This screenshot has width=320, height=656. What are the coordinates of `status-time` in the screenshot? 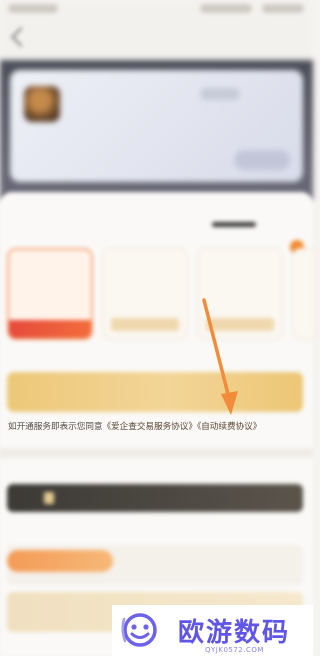 It's located at (33, 8).